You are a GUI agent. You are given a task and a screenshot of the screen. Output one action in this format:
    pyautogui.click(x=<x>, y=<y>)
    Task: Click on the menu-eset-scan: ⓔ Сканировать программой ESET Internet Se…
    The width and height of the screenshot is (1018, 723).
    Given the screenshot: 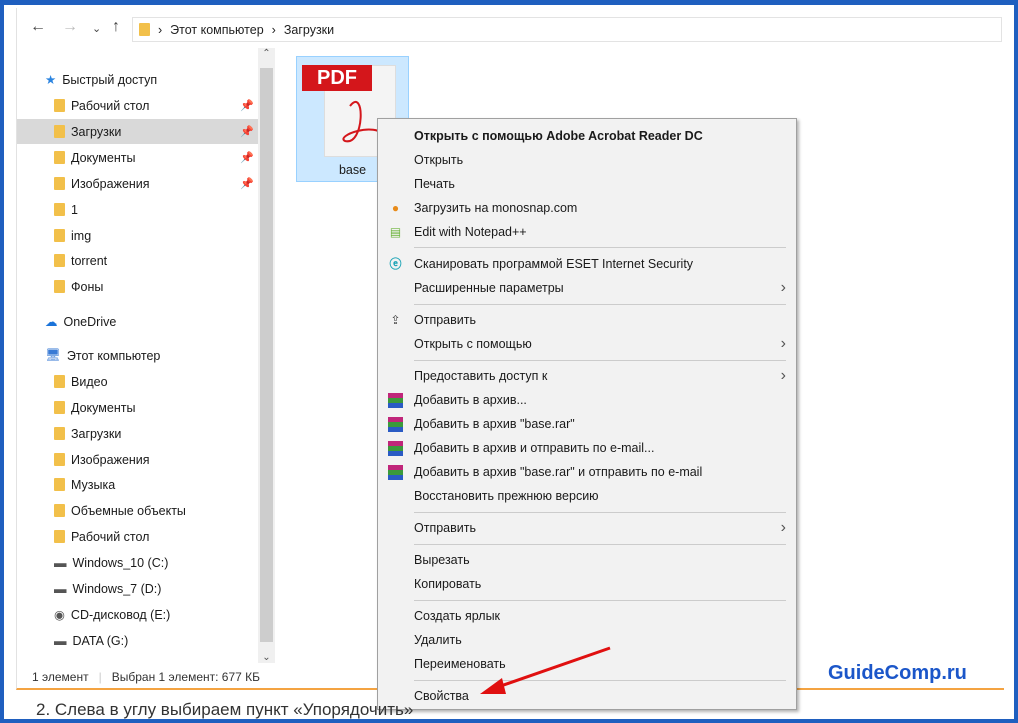 What is the action you would take?
    pyautogui.click(x=587, y=264)
    